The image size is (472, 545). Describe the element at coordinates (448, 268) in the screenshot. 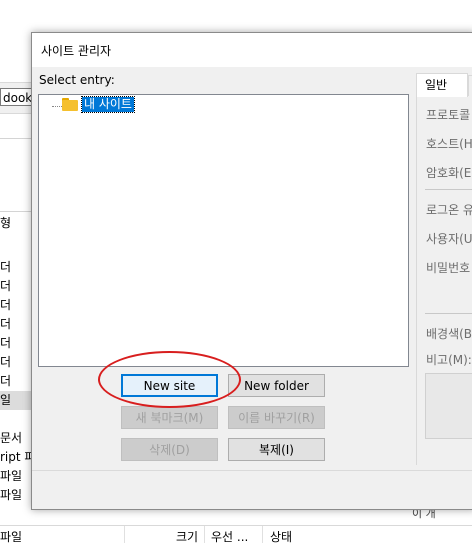

I see `password-label: 비밀번호` at that location.